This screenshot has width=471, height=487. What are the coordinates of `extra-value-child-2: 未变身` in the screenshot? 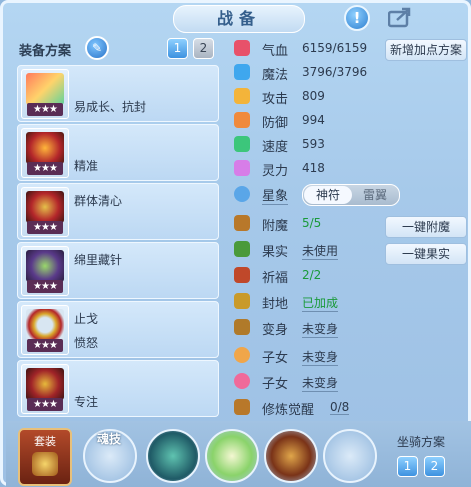 It's located at (320, 383).